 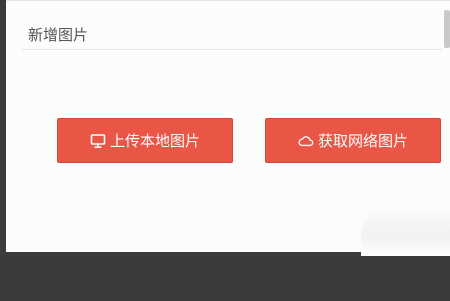 I want to click on scrollbar, so click(x=447, y=29).